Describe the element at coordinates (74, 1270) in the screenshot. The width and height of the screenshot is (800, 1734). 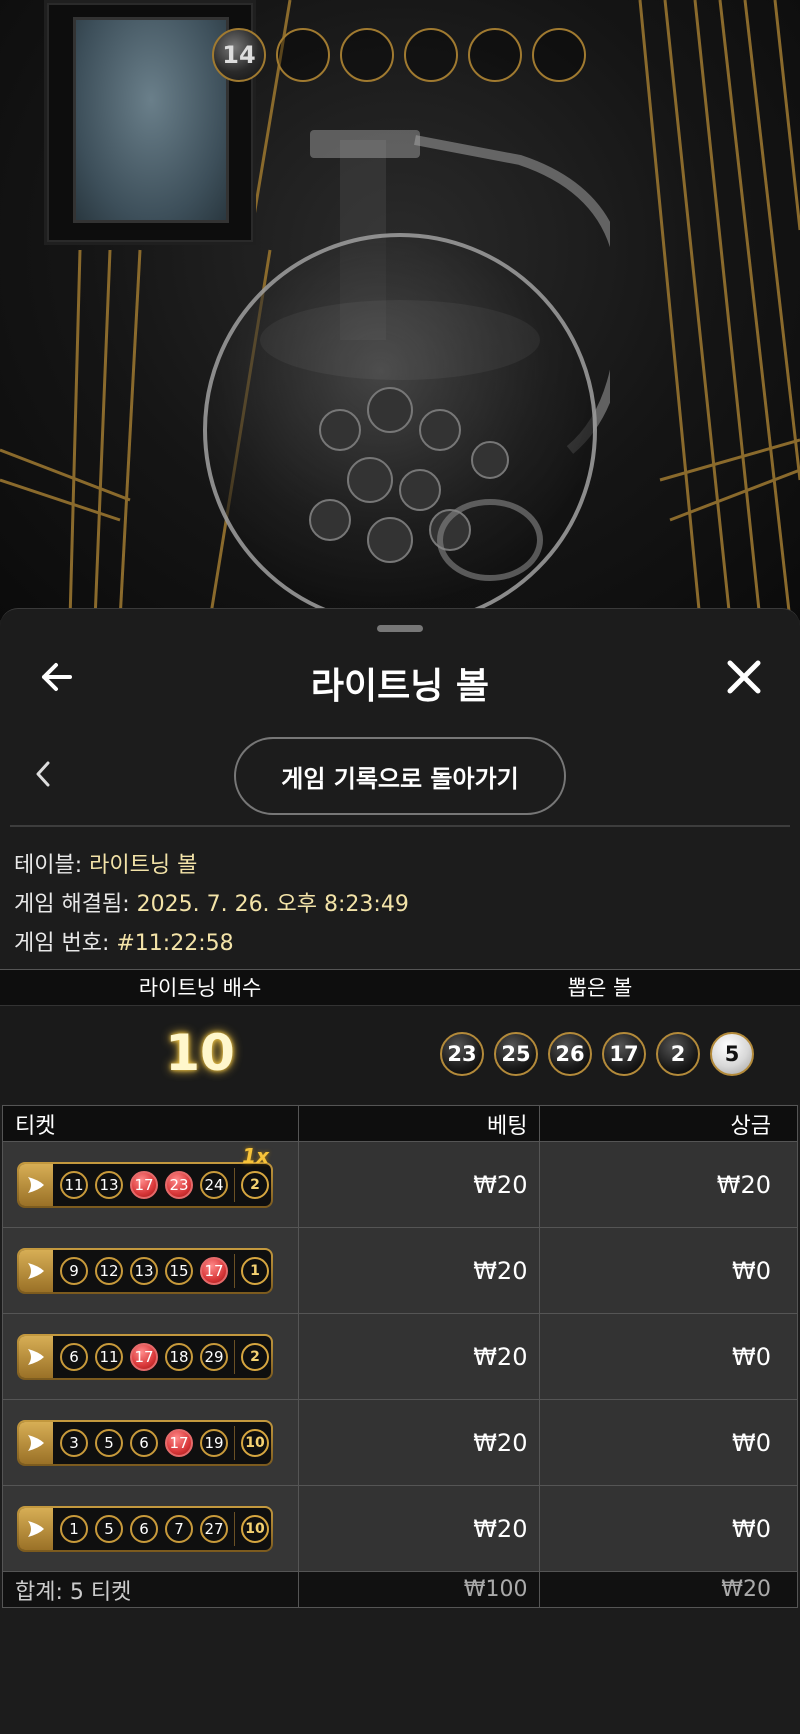
I see `ticket-number: 9` at that location.